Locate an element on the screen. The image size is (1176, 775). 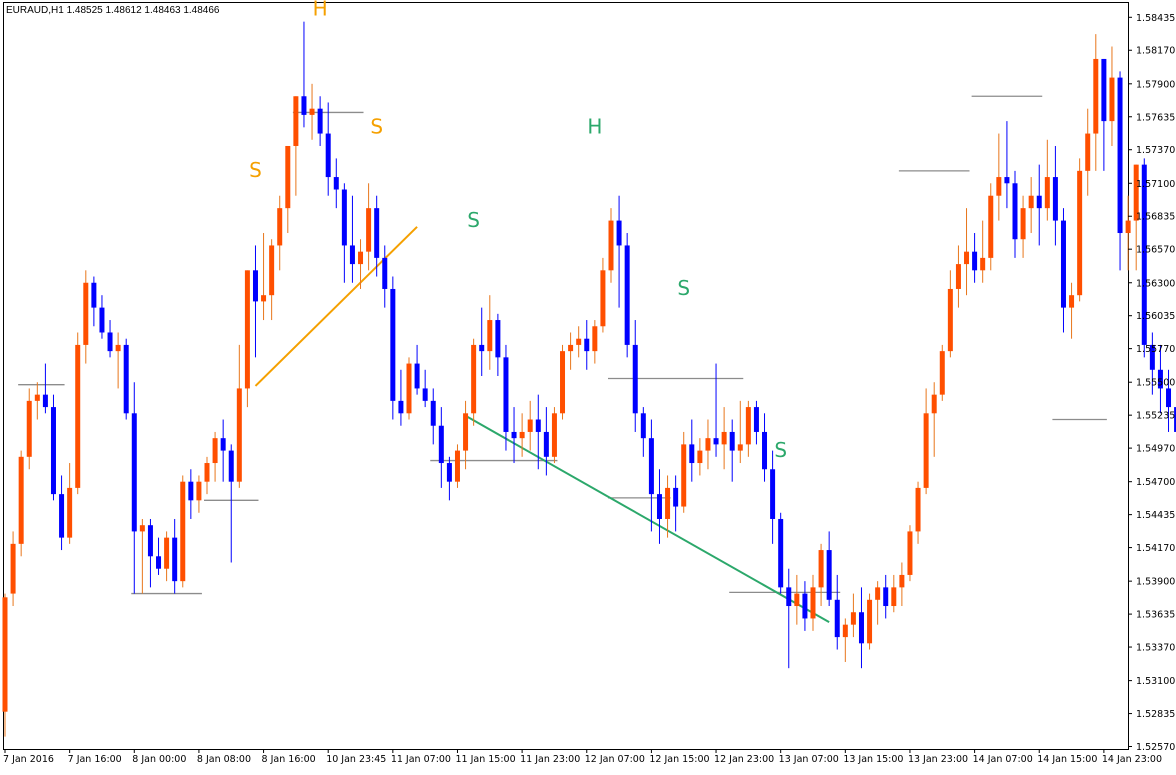
x-tick-label: 13 Jan 07:00 is located at coordinates (809, 759).